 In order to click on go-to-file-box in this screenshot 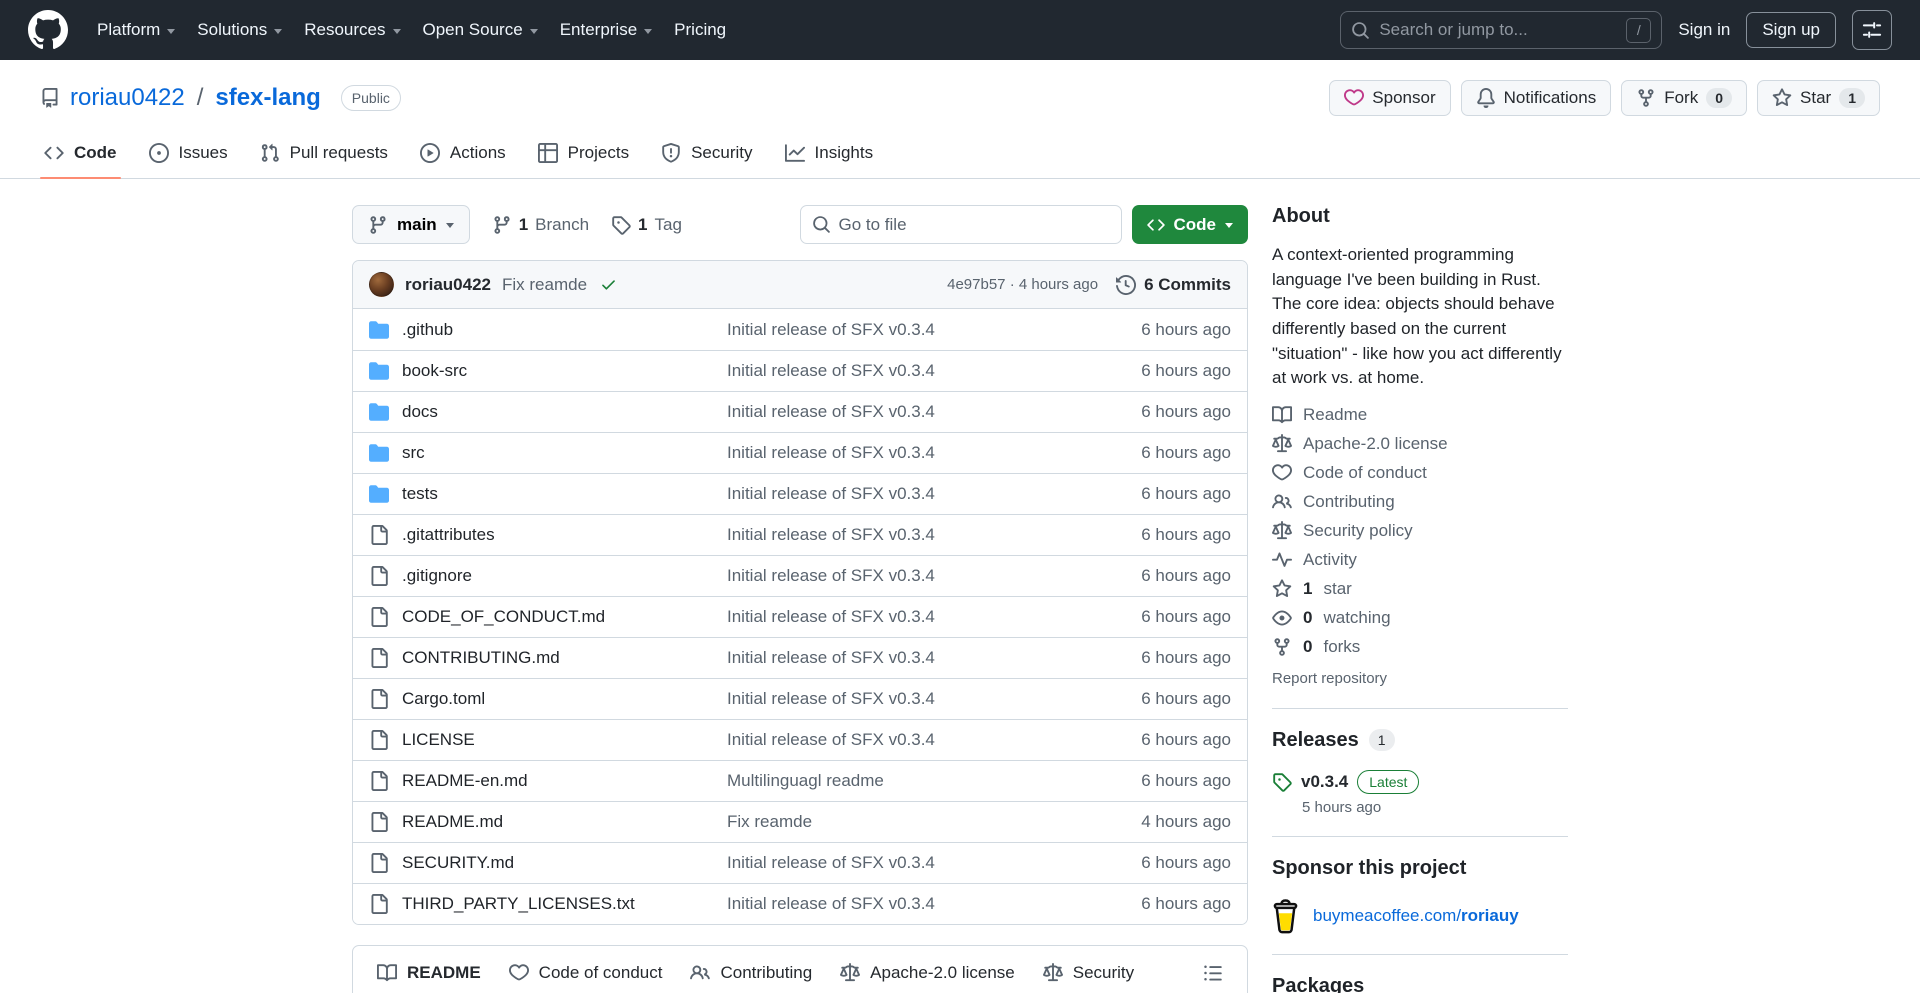, I will do `click(960, 224)`.